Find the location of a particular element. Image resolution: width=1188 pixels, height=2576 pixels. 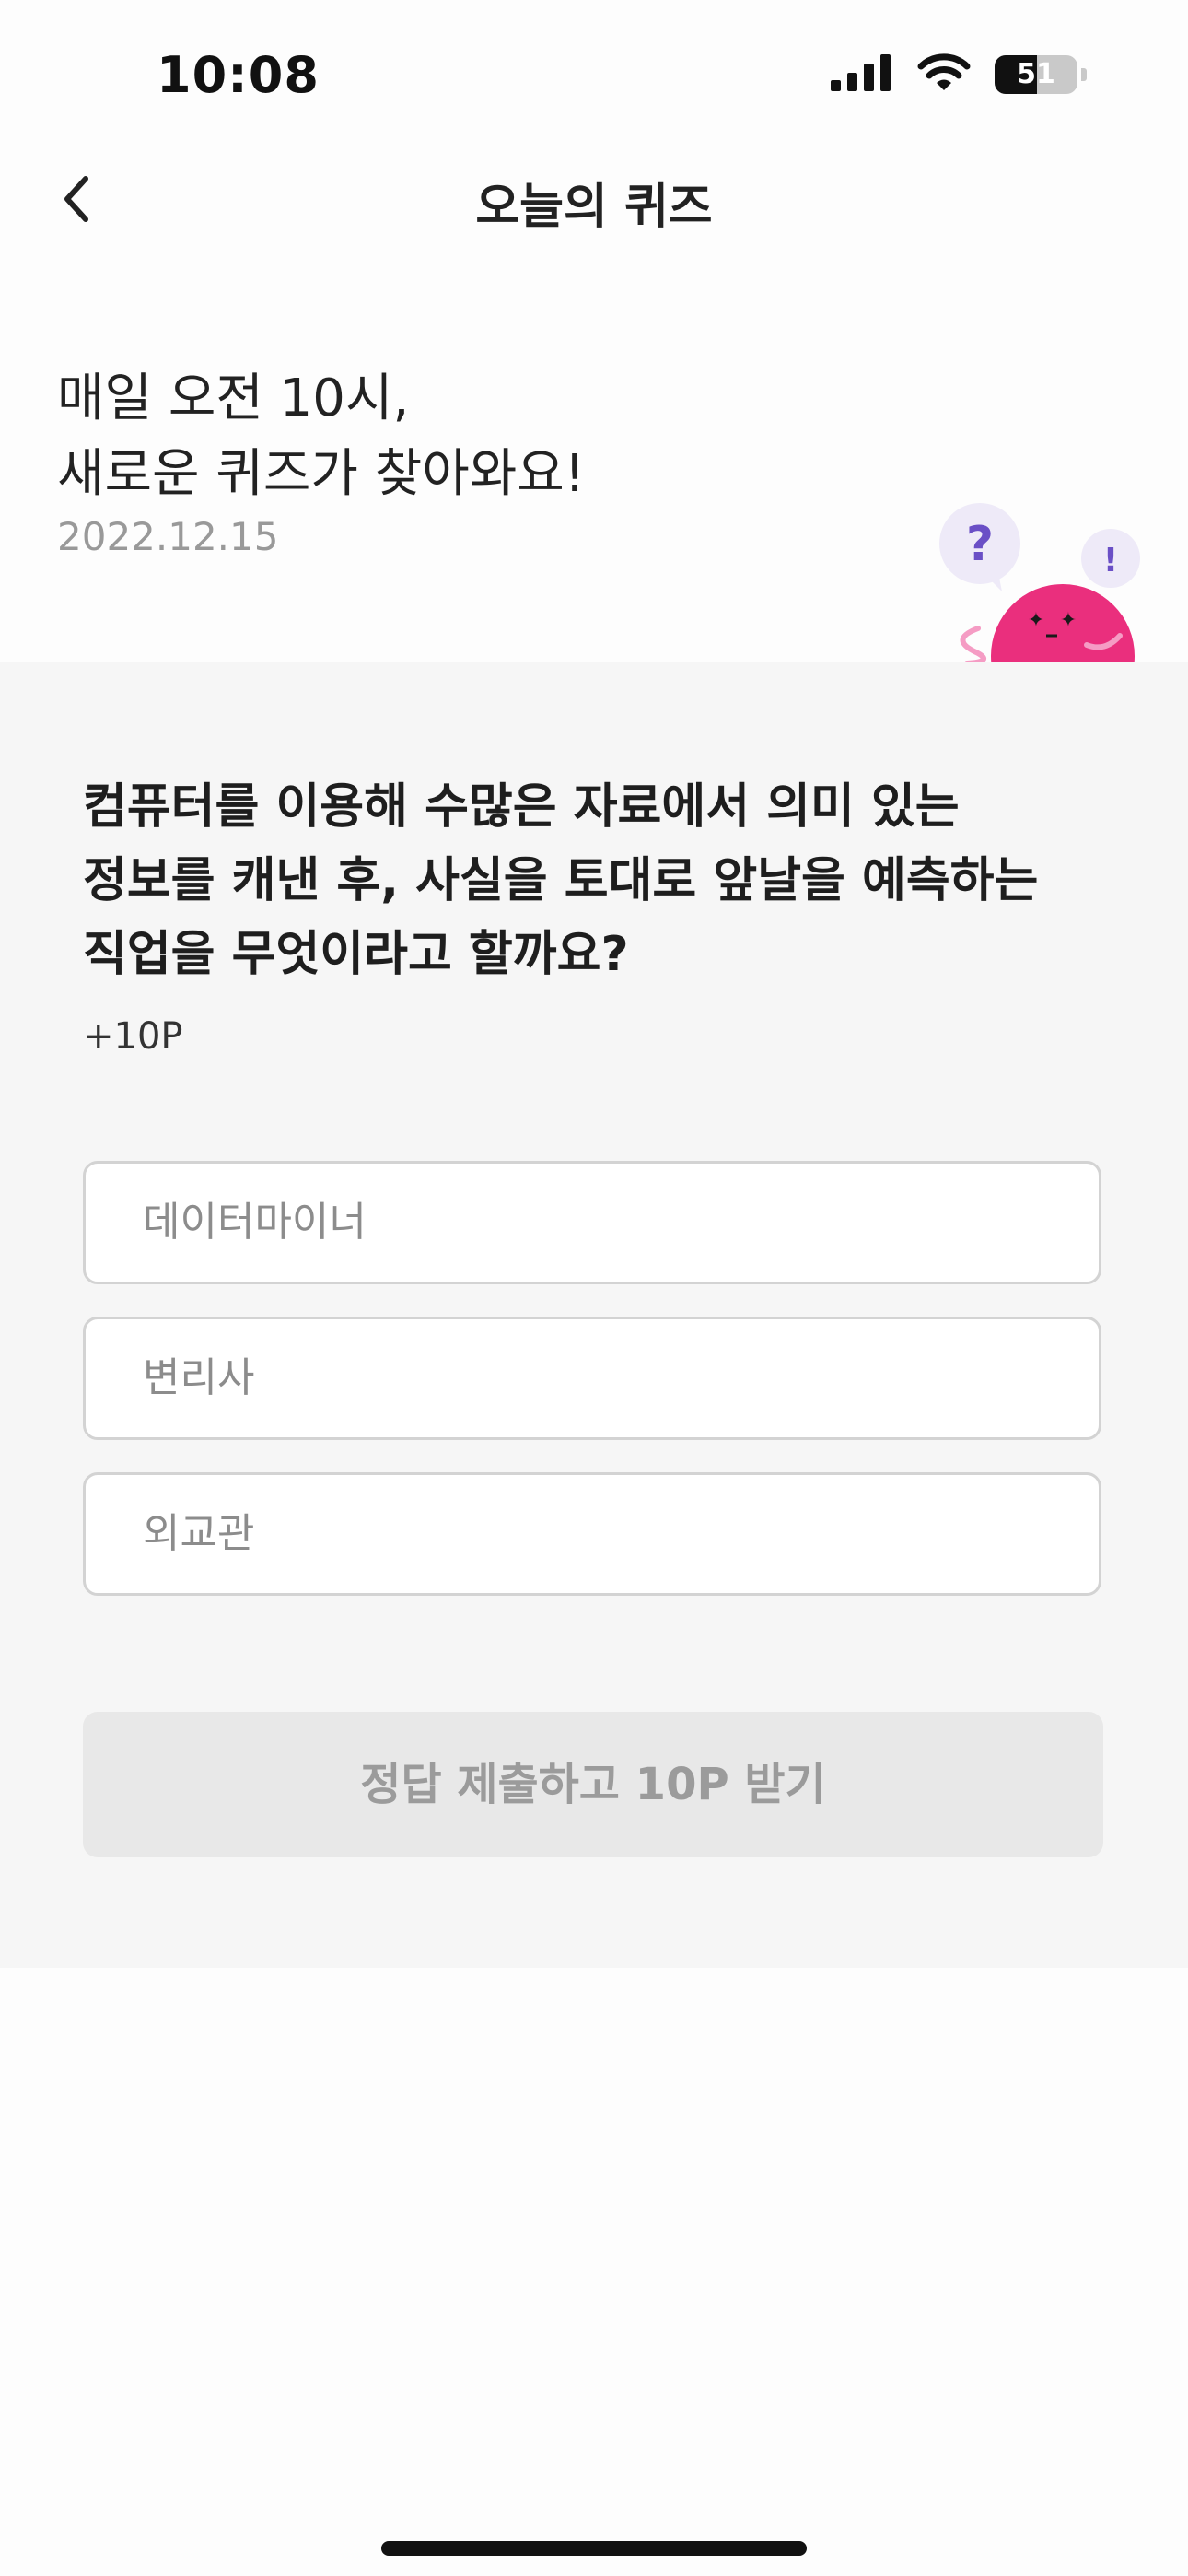

quiz-points: +10P is located at coordinates (133, 1036).